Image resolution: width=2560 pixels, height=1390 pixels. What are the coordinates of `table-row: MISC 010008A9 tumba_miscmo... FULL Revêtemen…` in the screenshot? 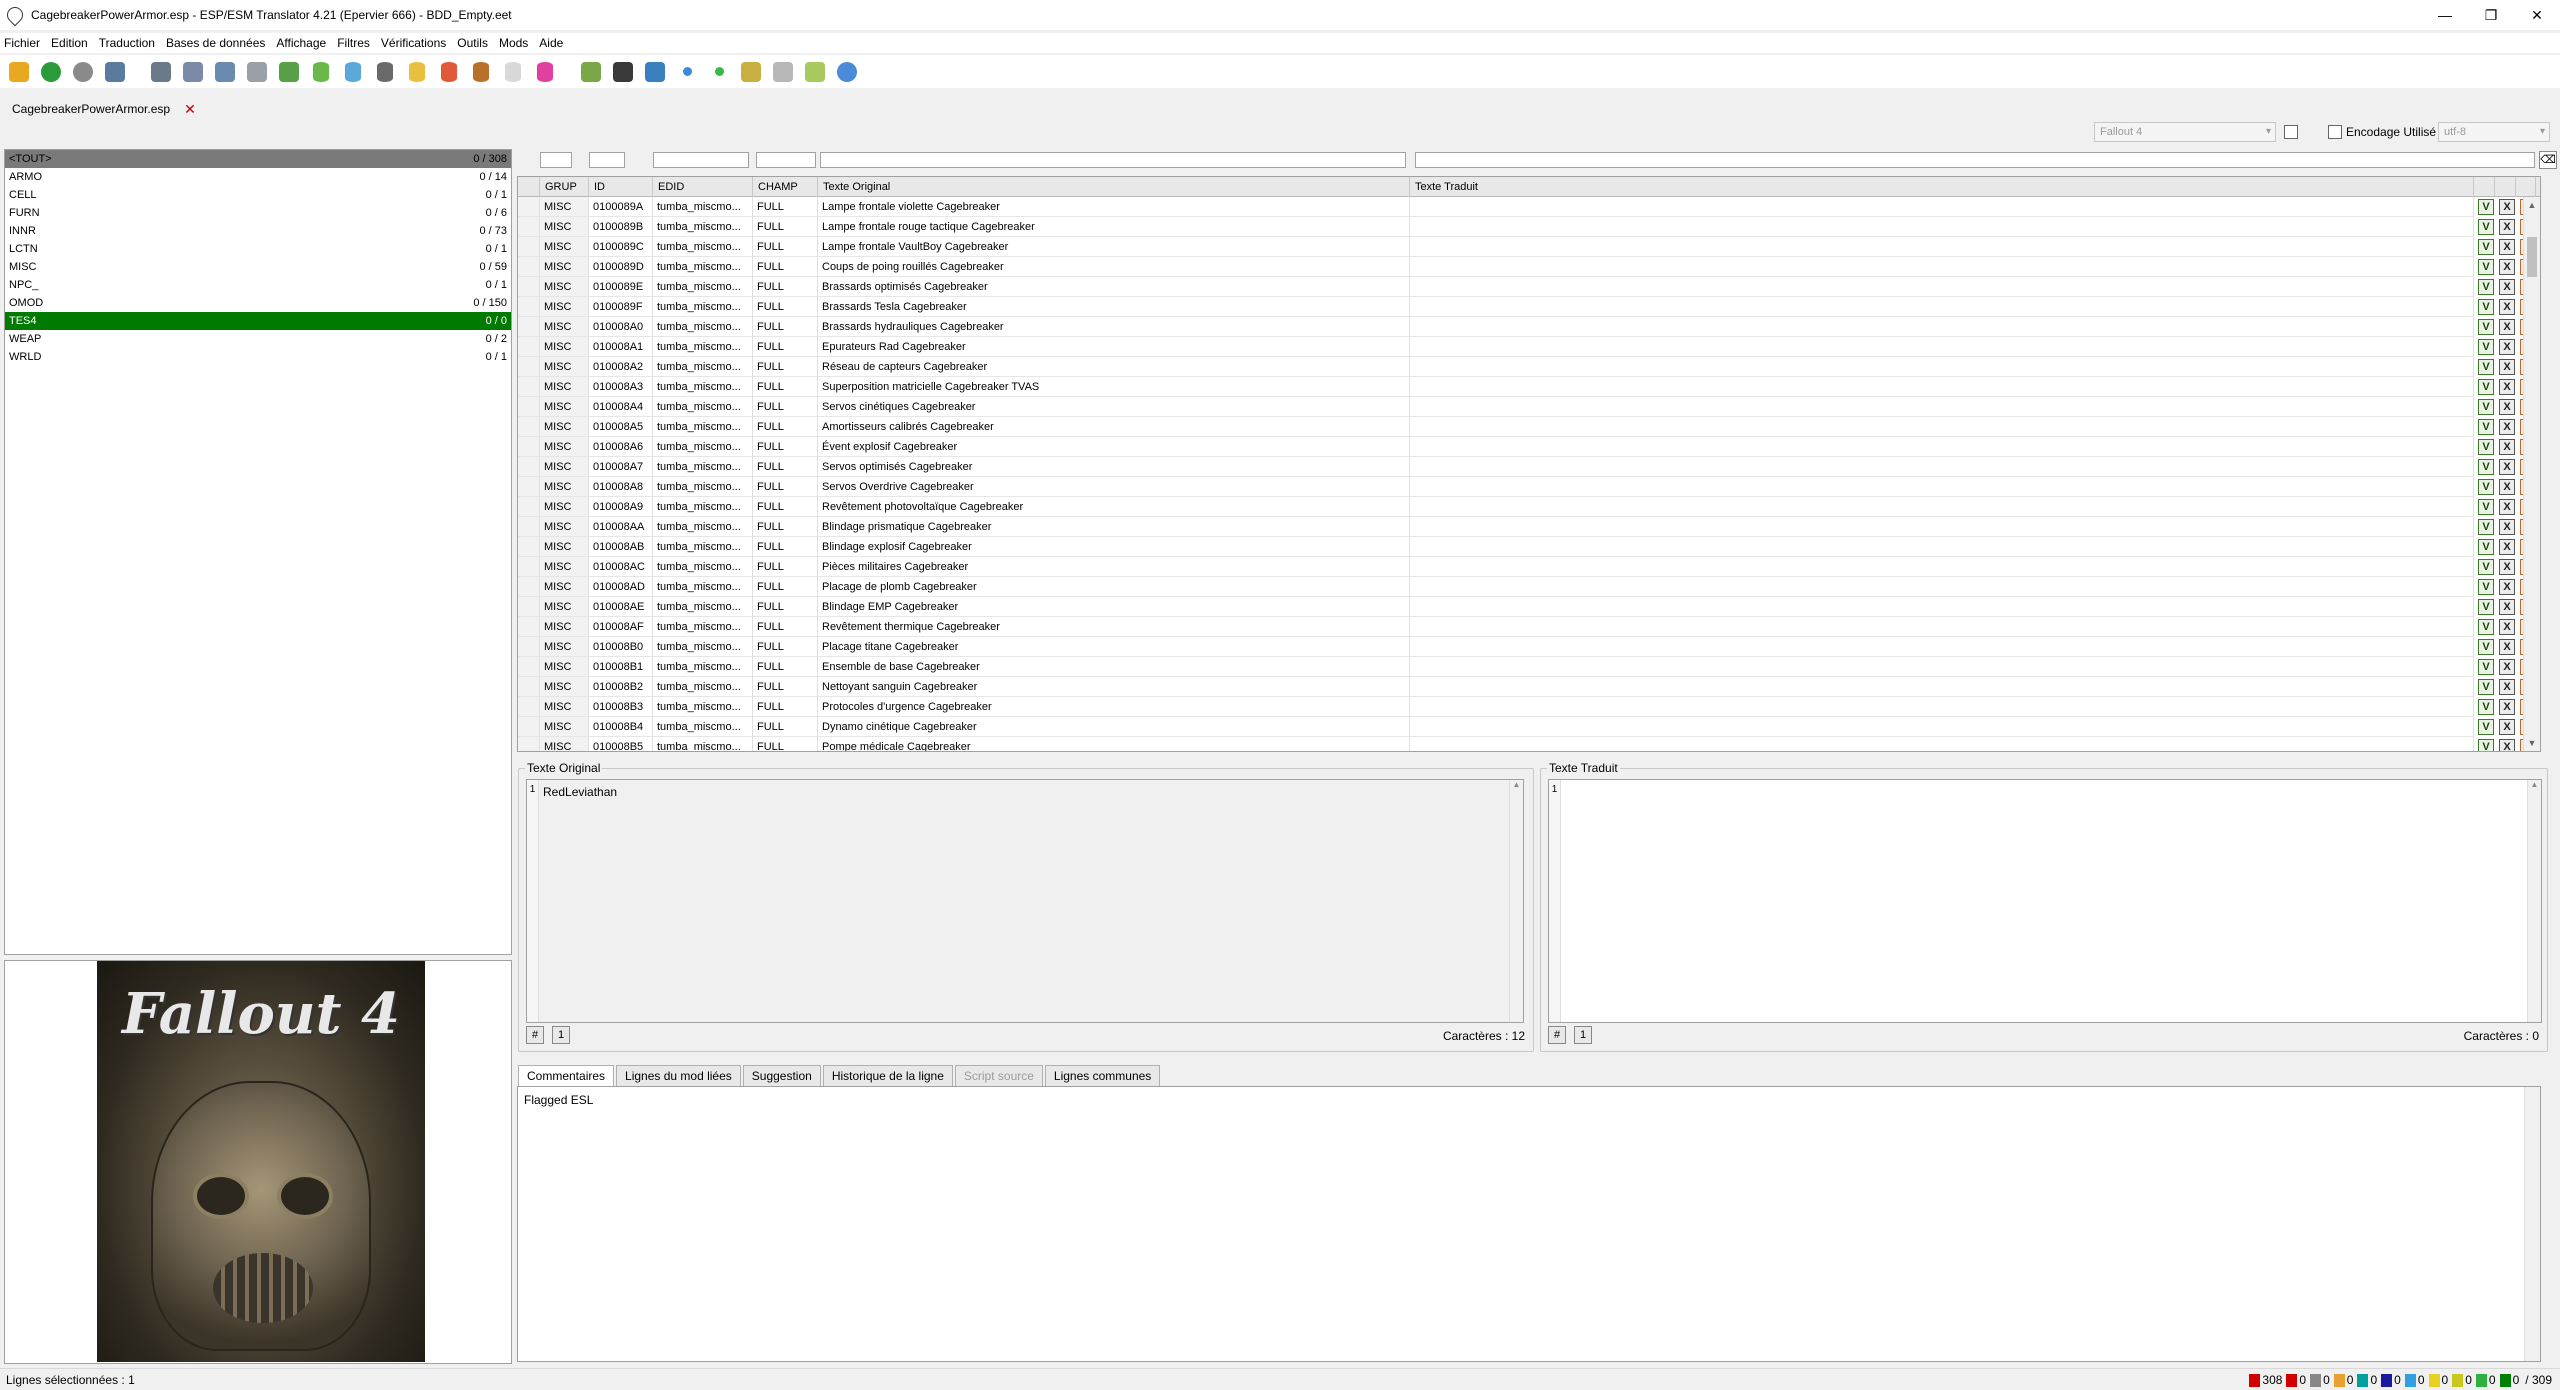 It's located at (1529, 507).